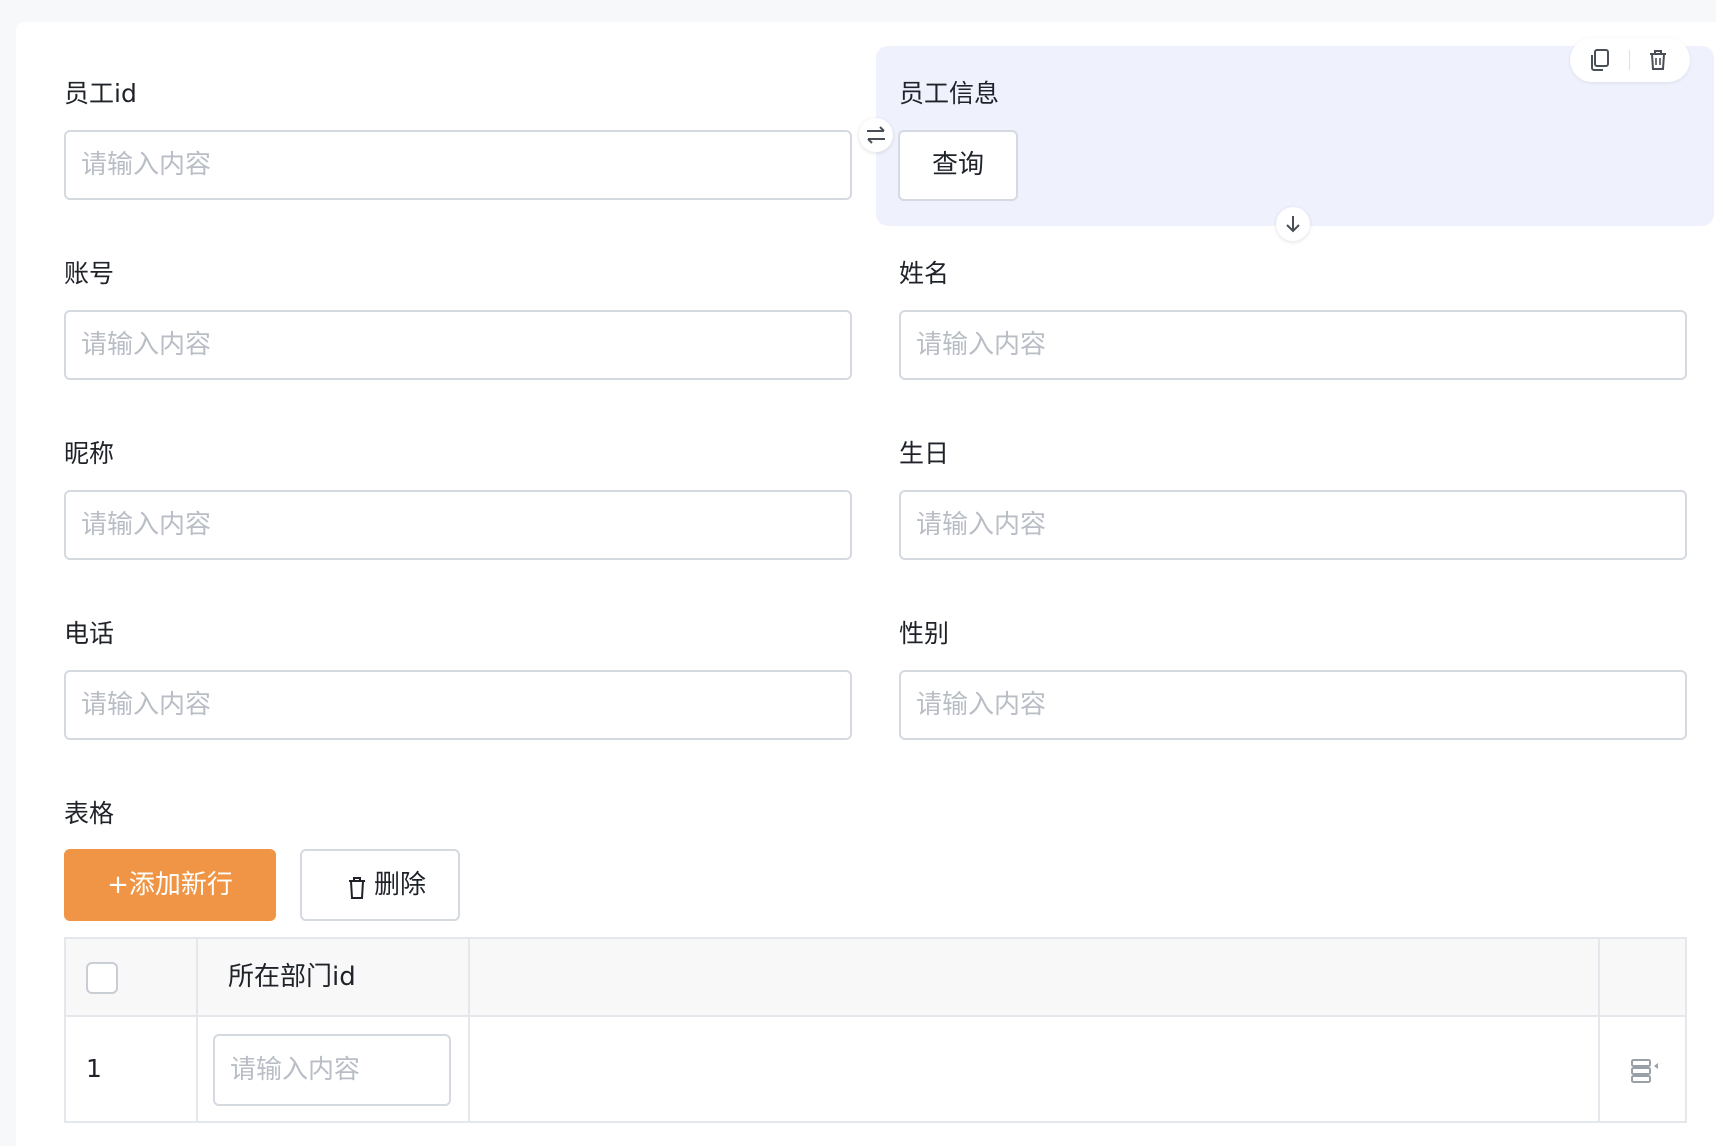  I want to click on label-gender: 性别, so click(924, 633).